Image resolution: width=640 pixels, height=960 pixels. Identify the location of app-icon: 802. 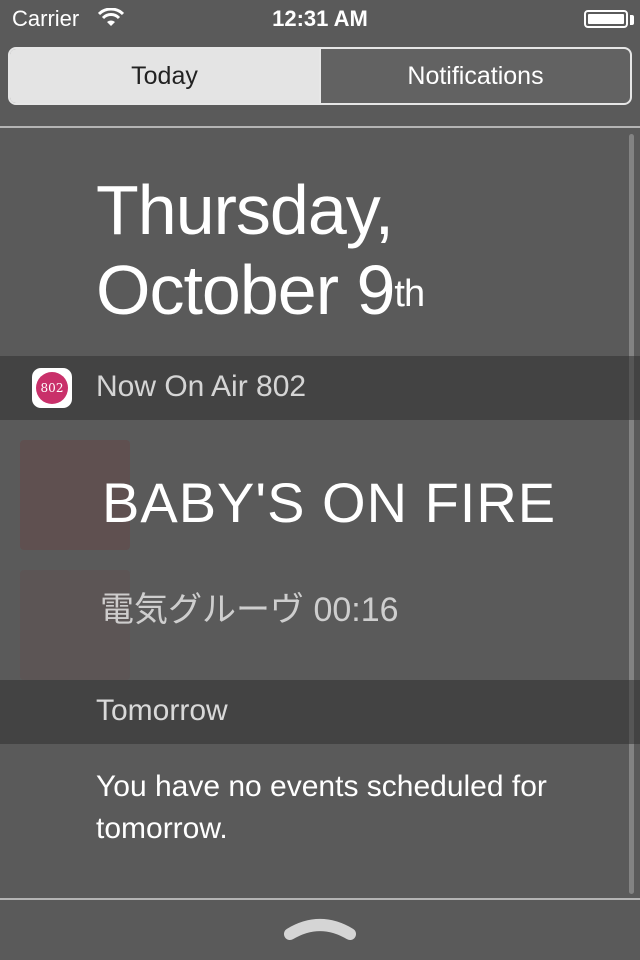
(52, 388).